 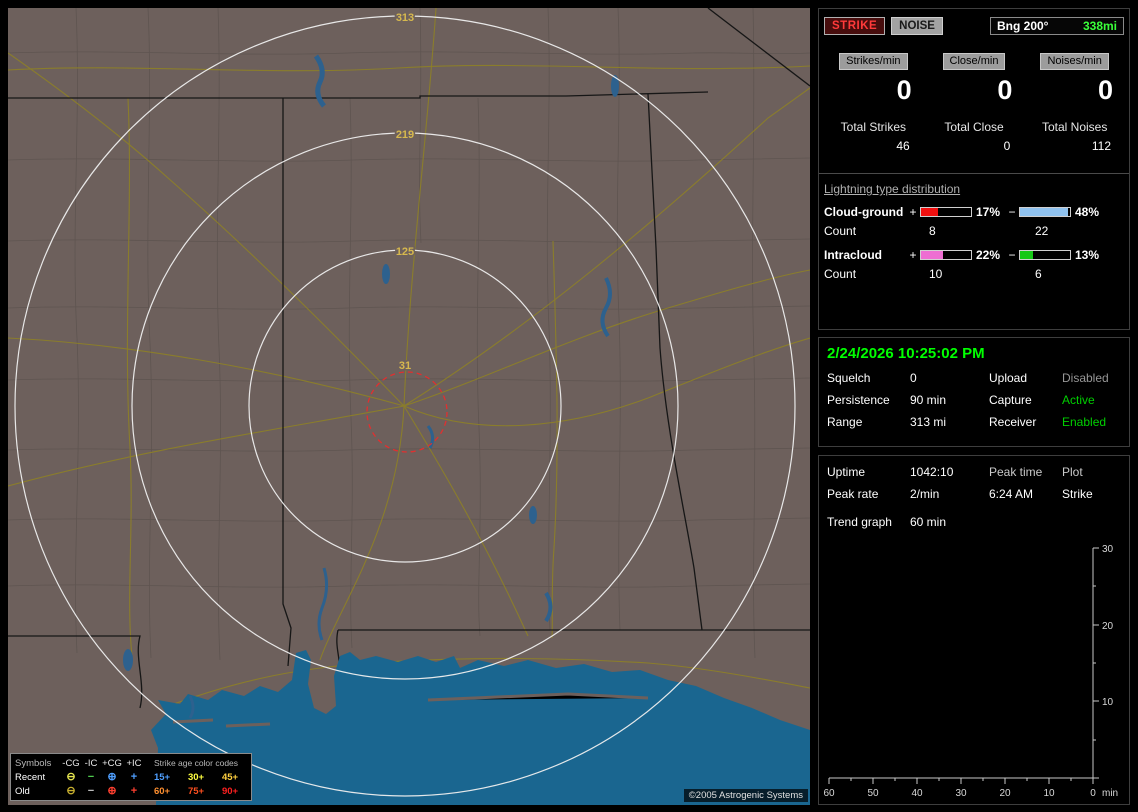 I want to click on cg-minus-bar-fill, so click(x=1044, y=212).